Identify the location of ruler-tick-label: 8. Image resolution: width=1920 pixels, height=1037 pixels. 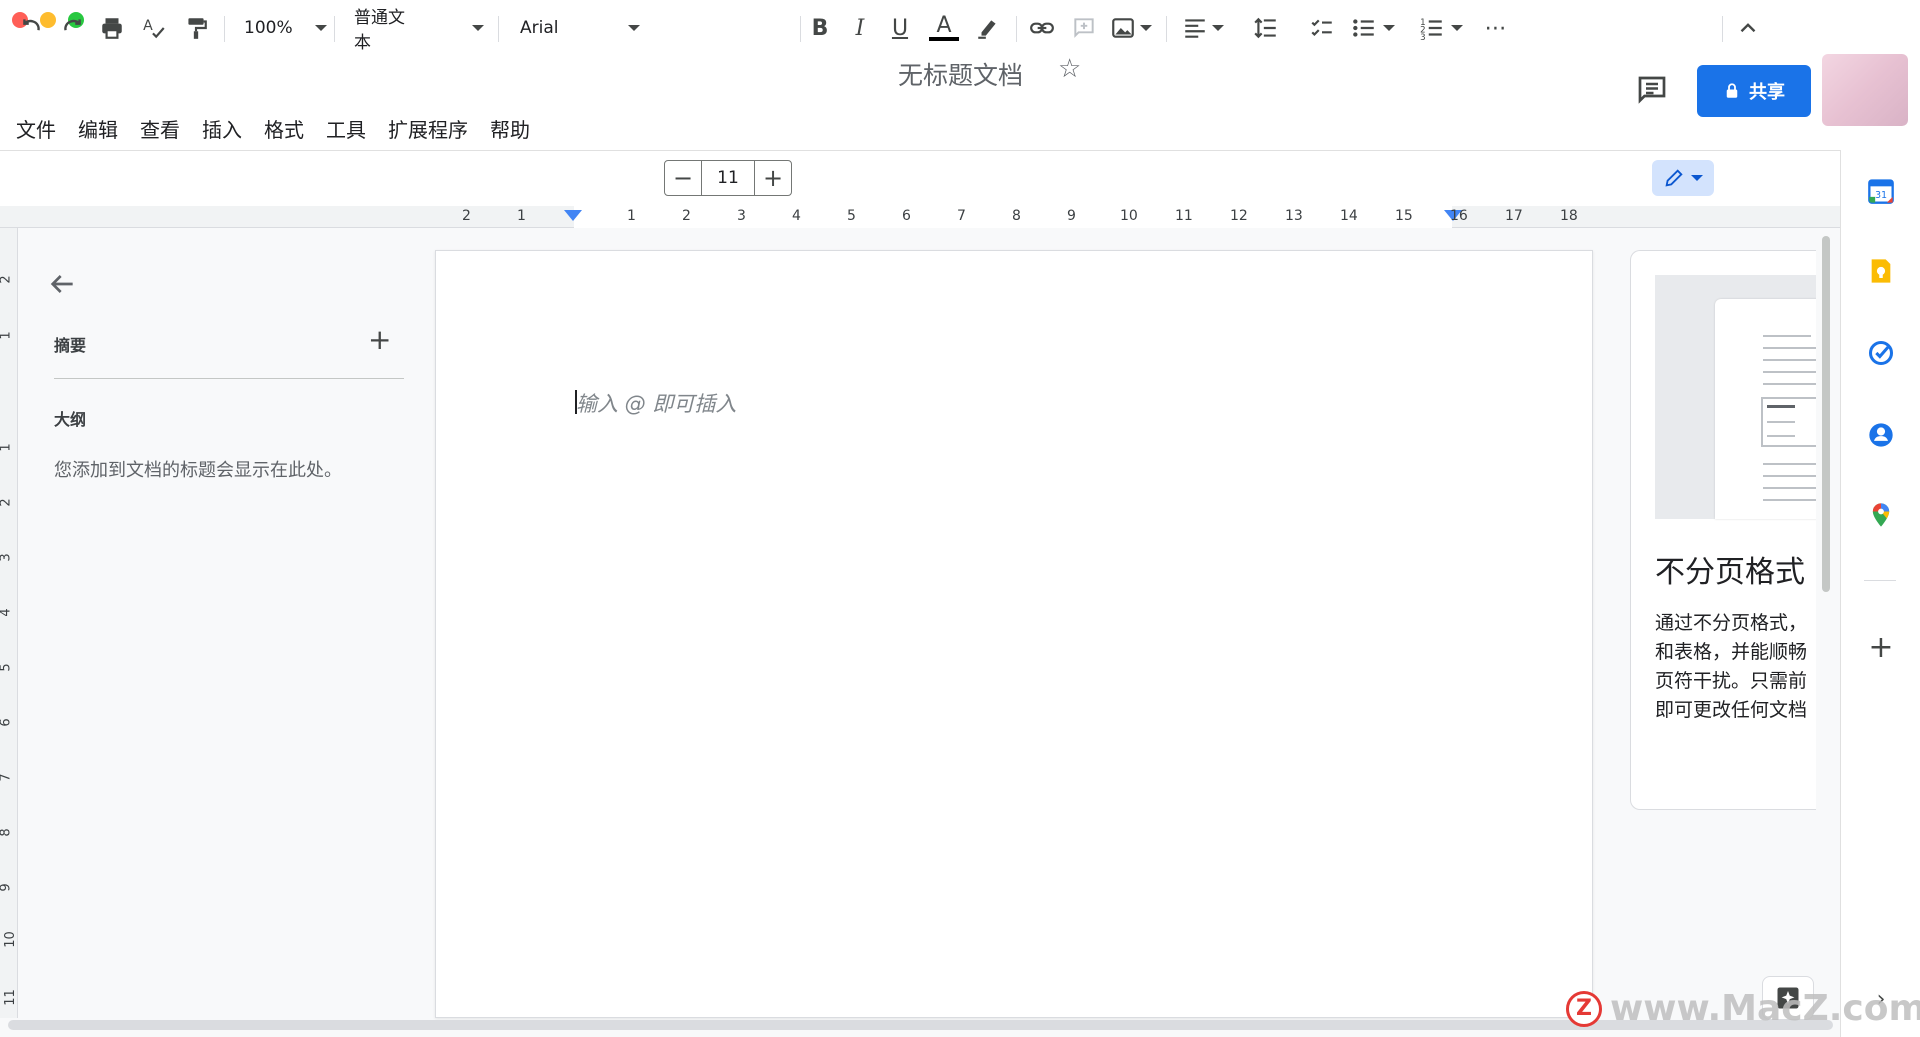
(7, 832).